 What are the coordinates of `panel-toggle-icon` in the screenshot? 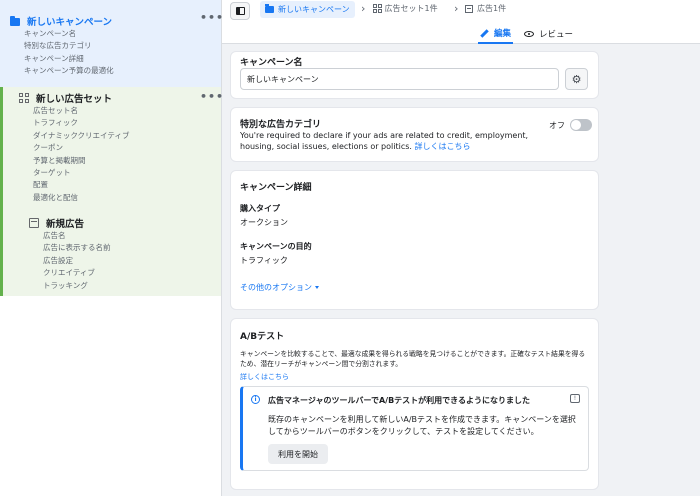 It's located at (240, 11).